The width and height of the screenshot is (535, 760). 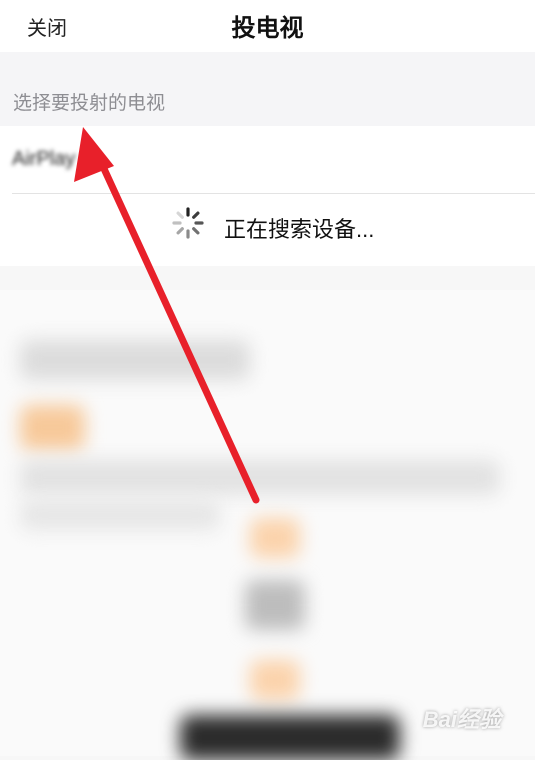 I want to click on section-header: 选择要投射的电视, so click(x=267, y=89).